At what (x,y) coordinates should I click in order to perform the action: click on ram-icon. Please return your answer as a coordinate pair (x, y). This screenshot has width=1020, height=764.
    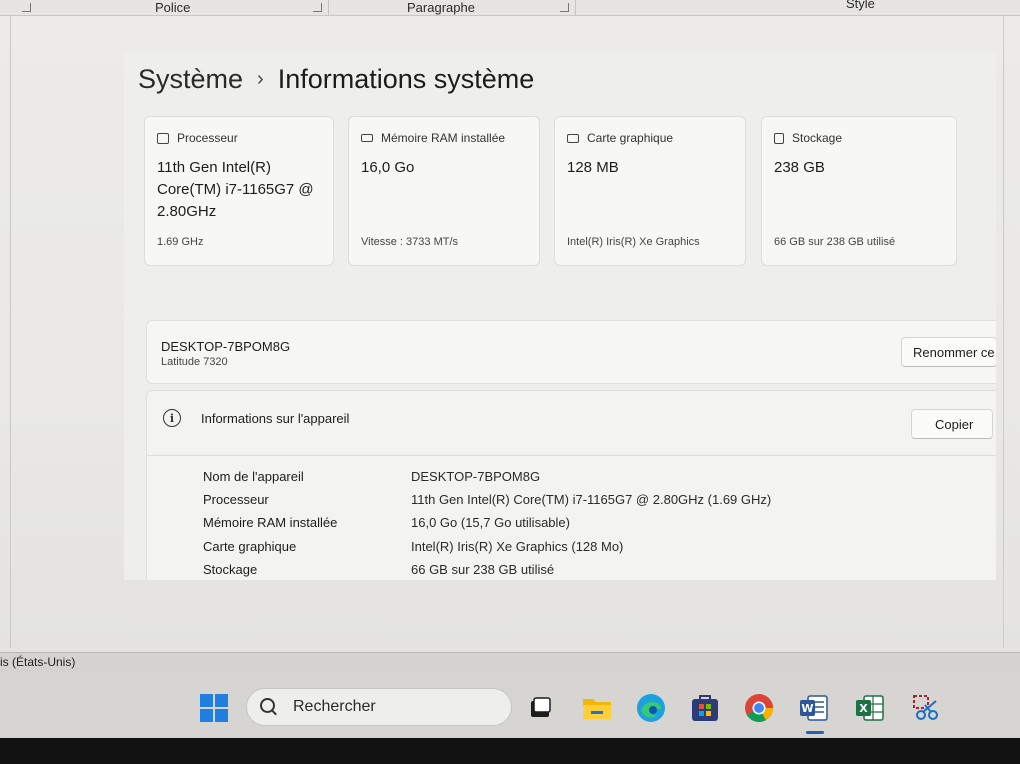
    Looking at the image, I should click on (367, 138).